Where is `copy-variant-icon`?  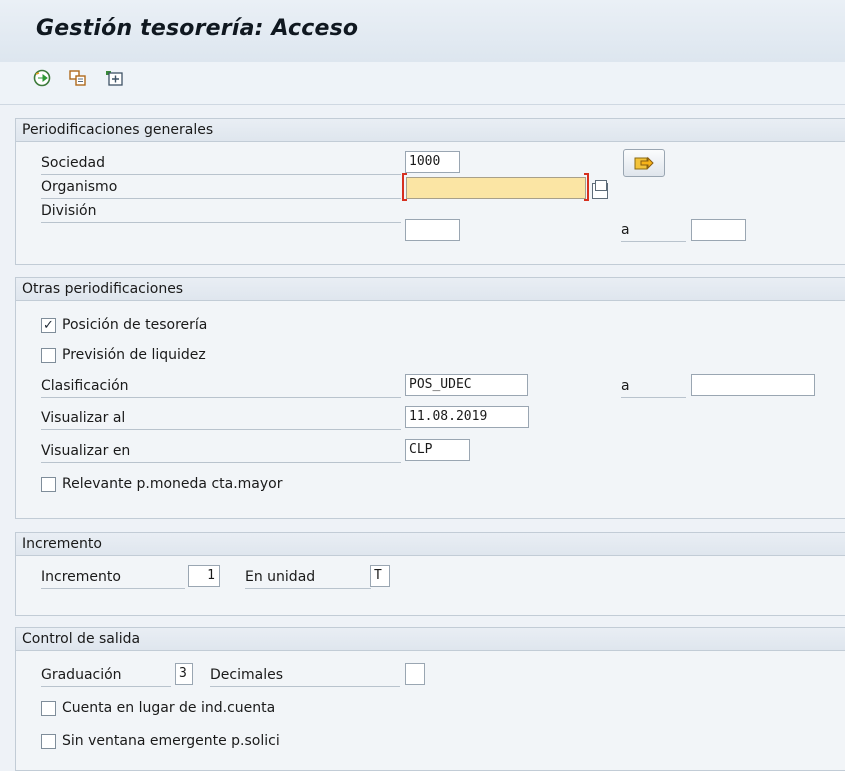
copy-variant-icon is located at coordinates (78, 78).